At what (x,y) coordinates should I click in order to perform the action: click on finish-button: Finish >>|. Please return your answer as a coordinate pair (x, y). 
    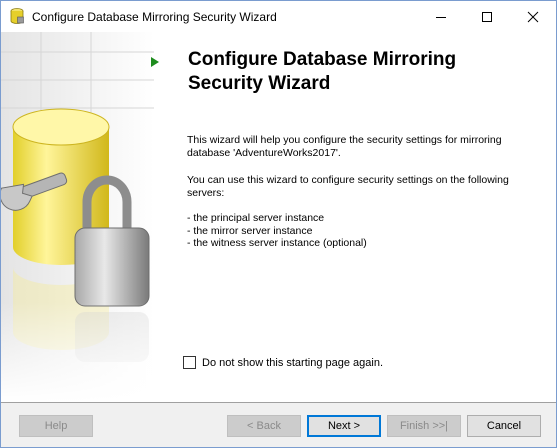
    Looking at the image, I should click on (424, 426).